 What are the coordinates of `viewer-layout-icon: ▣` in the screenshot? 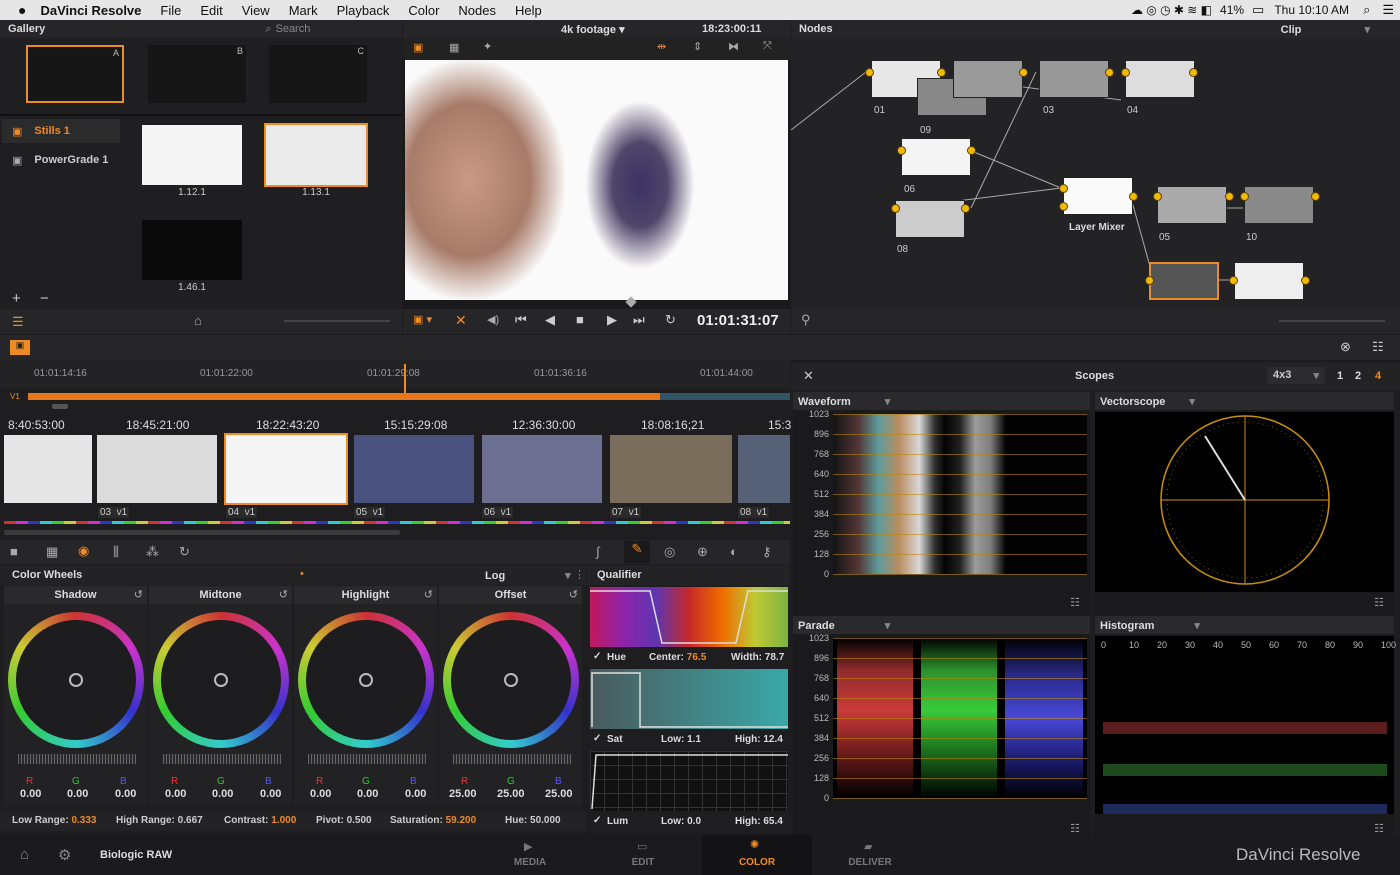 It's located at (418, 47).